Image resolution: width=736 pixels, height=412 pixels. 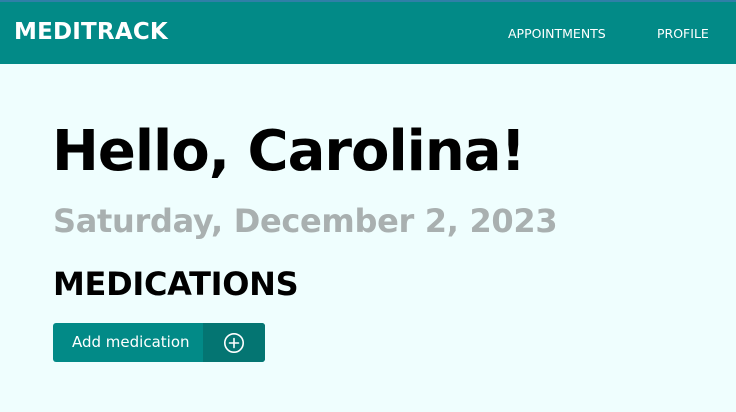 I want to click on plus-circle-icon, so click(x=234, y=342).